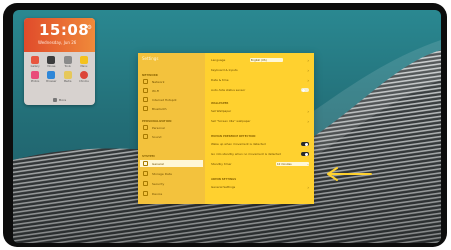  Describe the element at coordinates (145, 183) in the screenshot. I see `security-icon` at that location.